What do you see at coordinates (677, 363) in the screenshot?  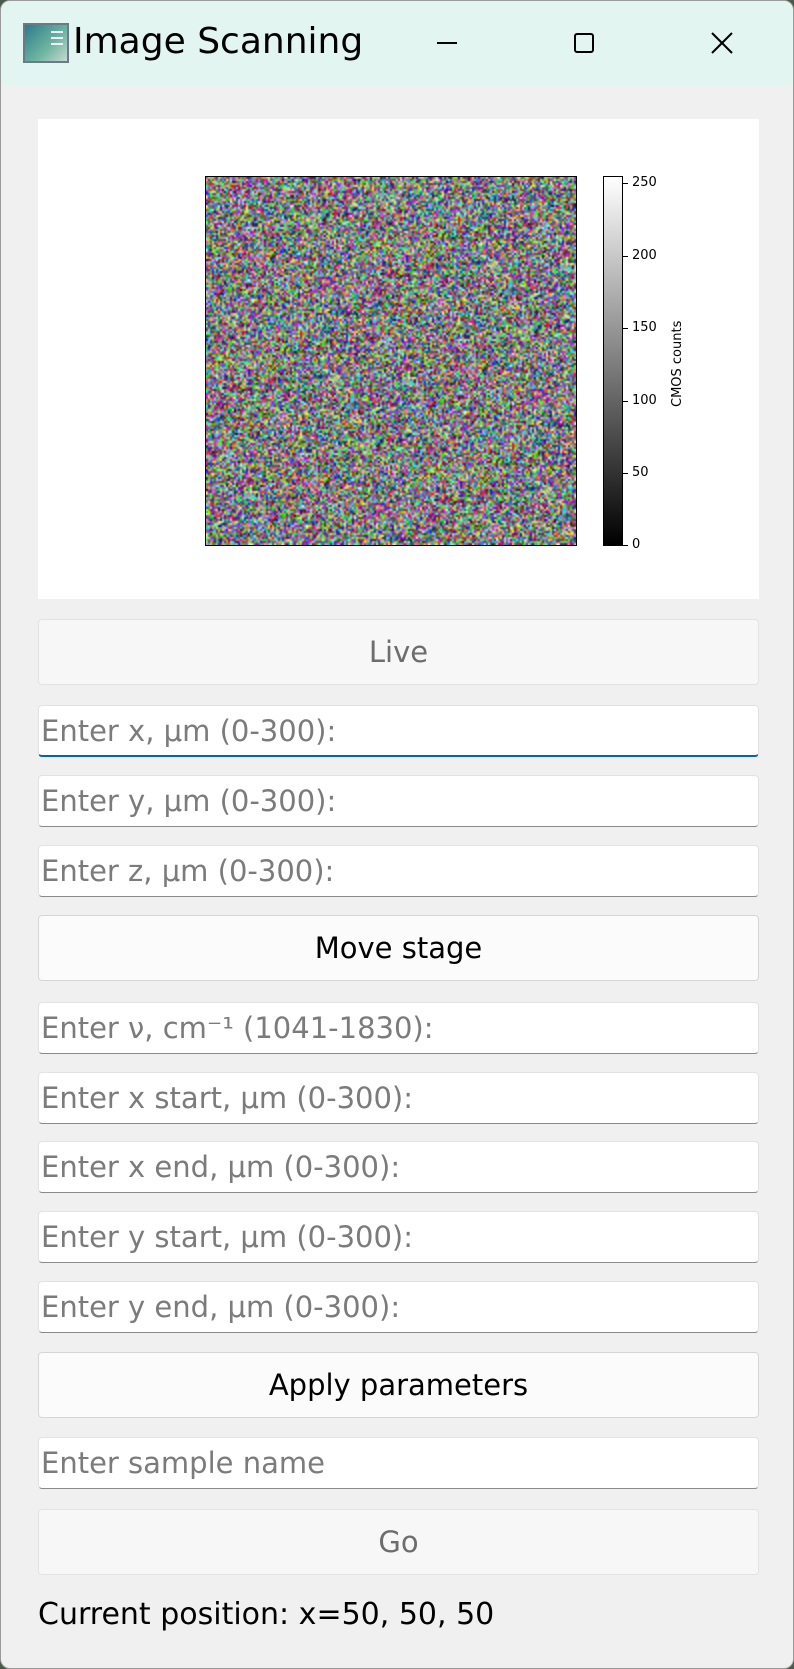 I see `colorbar-title: CMOS counts` at bounding box center [677, 363].